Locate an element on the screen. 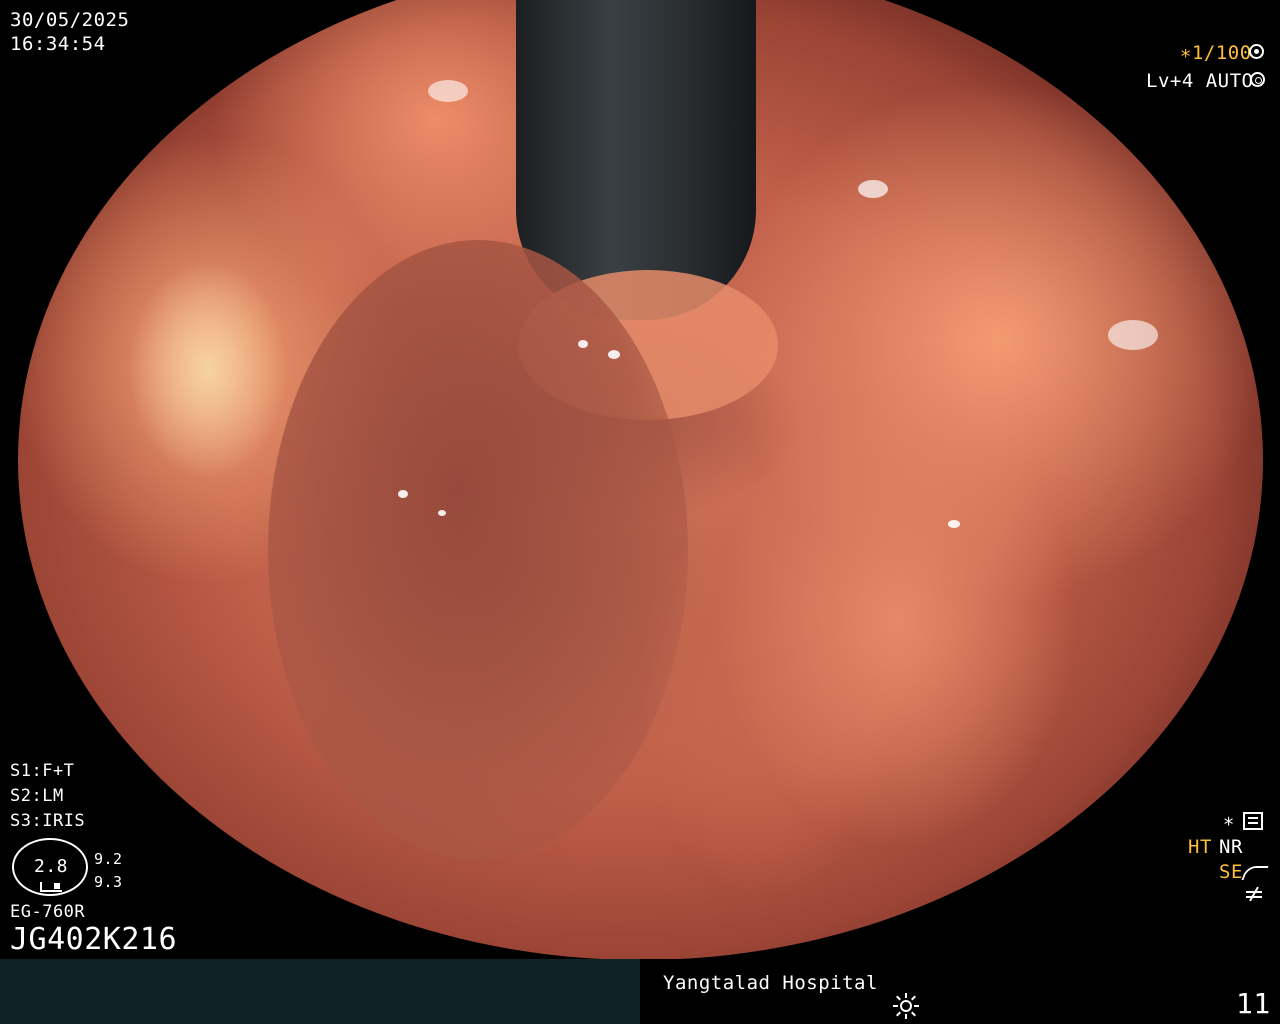  scope-model: EG-760R is located at coordinates (48, 912).